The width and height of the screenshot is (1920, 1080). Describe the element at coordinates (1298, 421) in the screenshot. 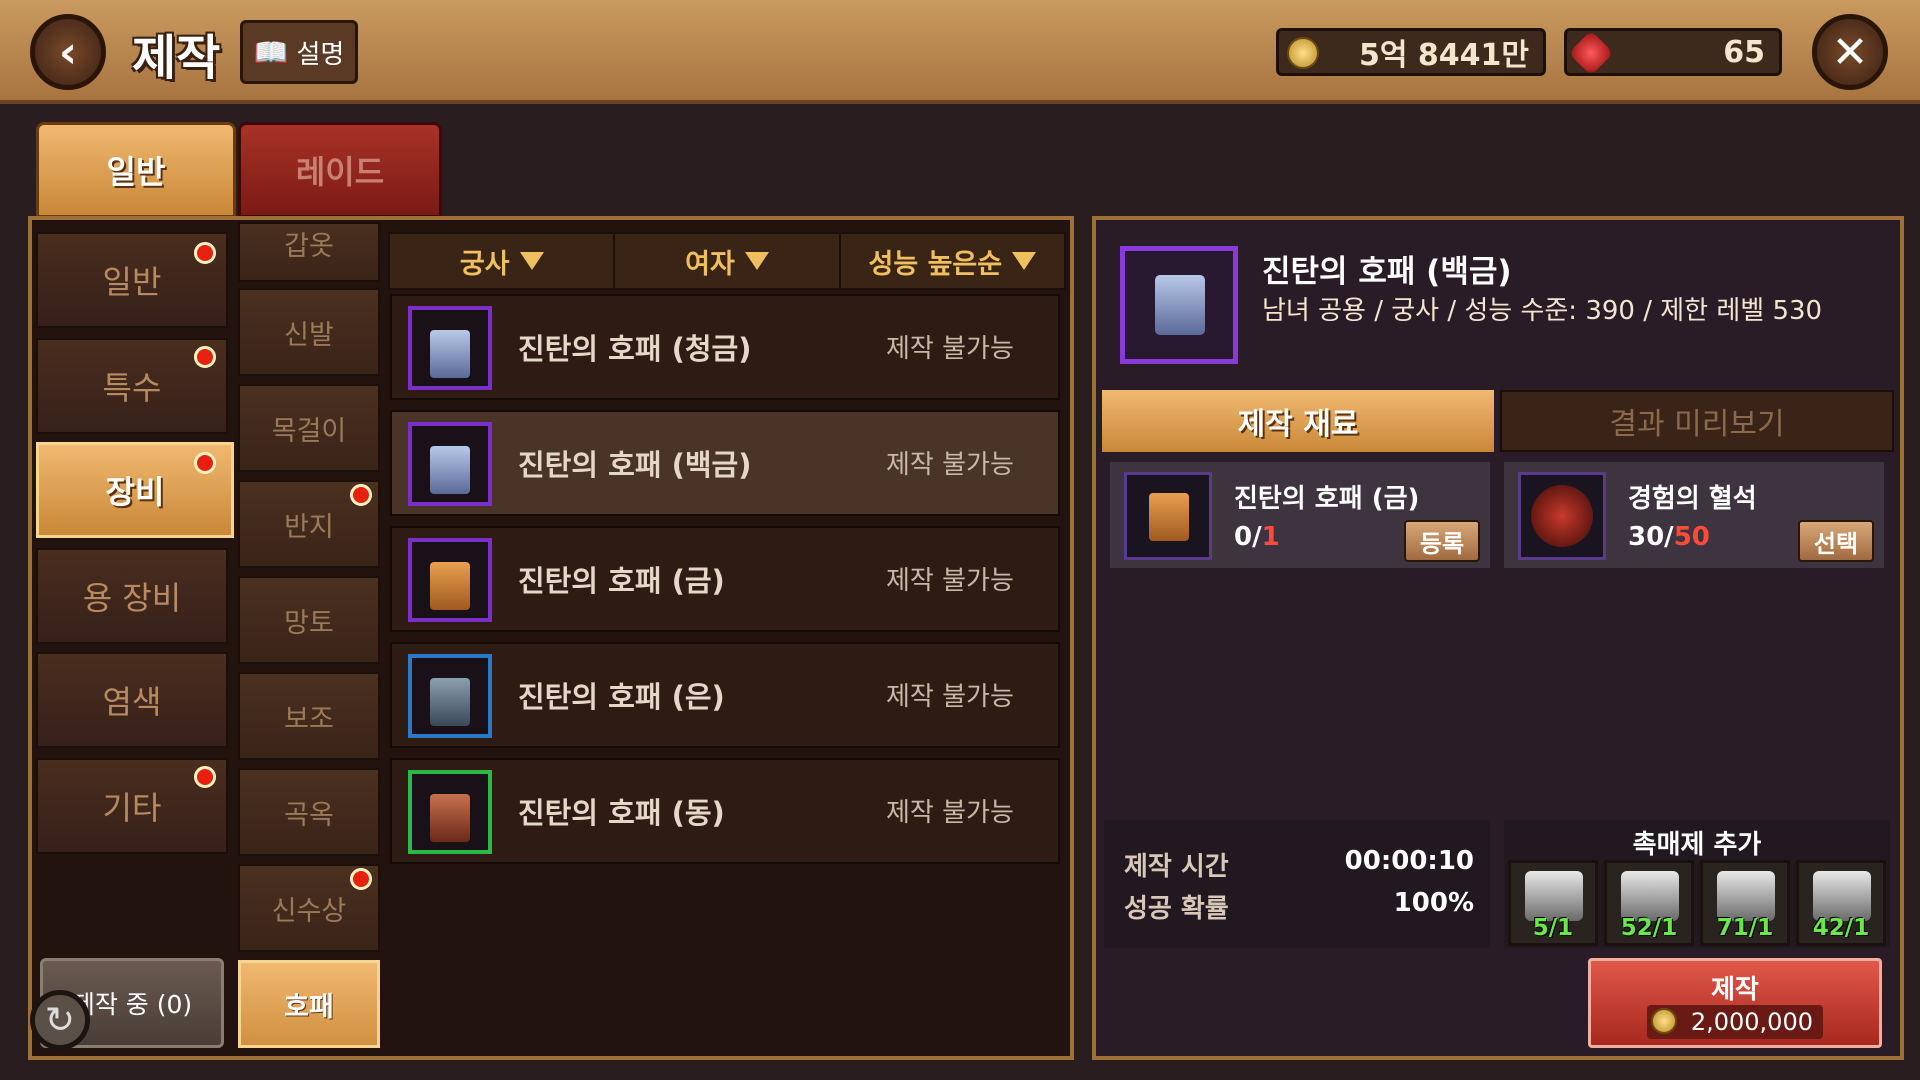

I see `tab-materials: 제작 재료` at that location.